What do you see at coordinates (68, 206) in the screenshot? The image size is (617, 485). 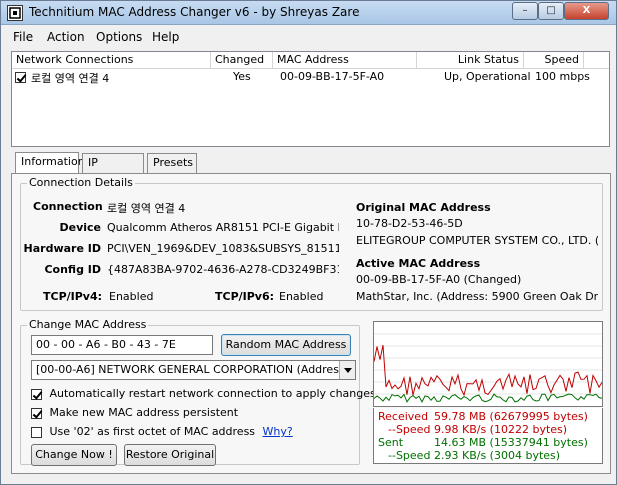 I see `connection-label: Connection` at bounding box center [68, 206].